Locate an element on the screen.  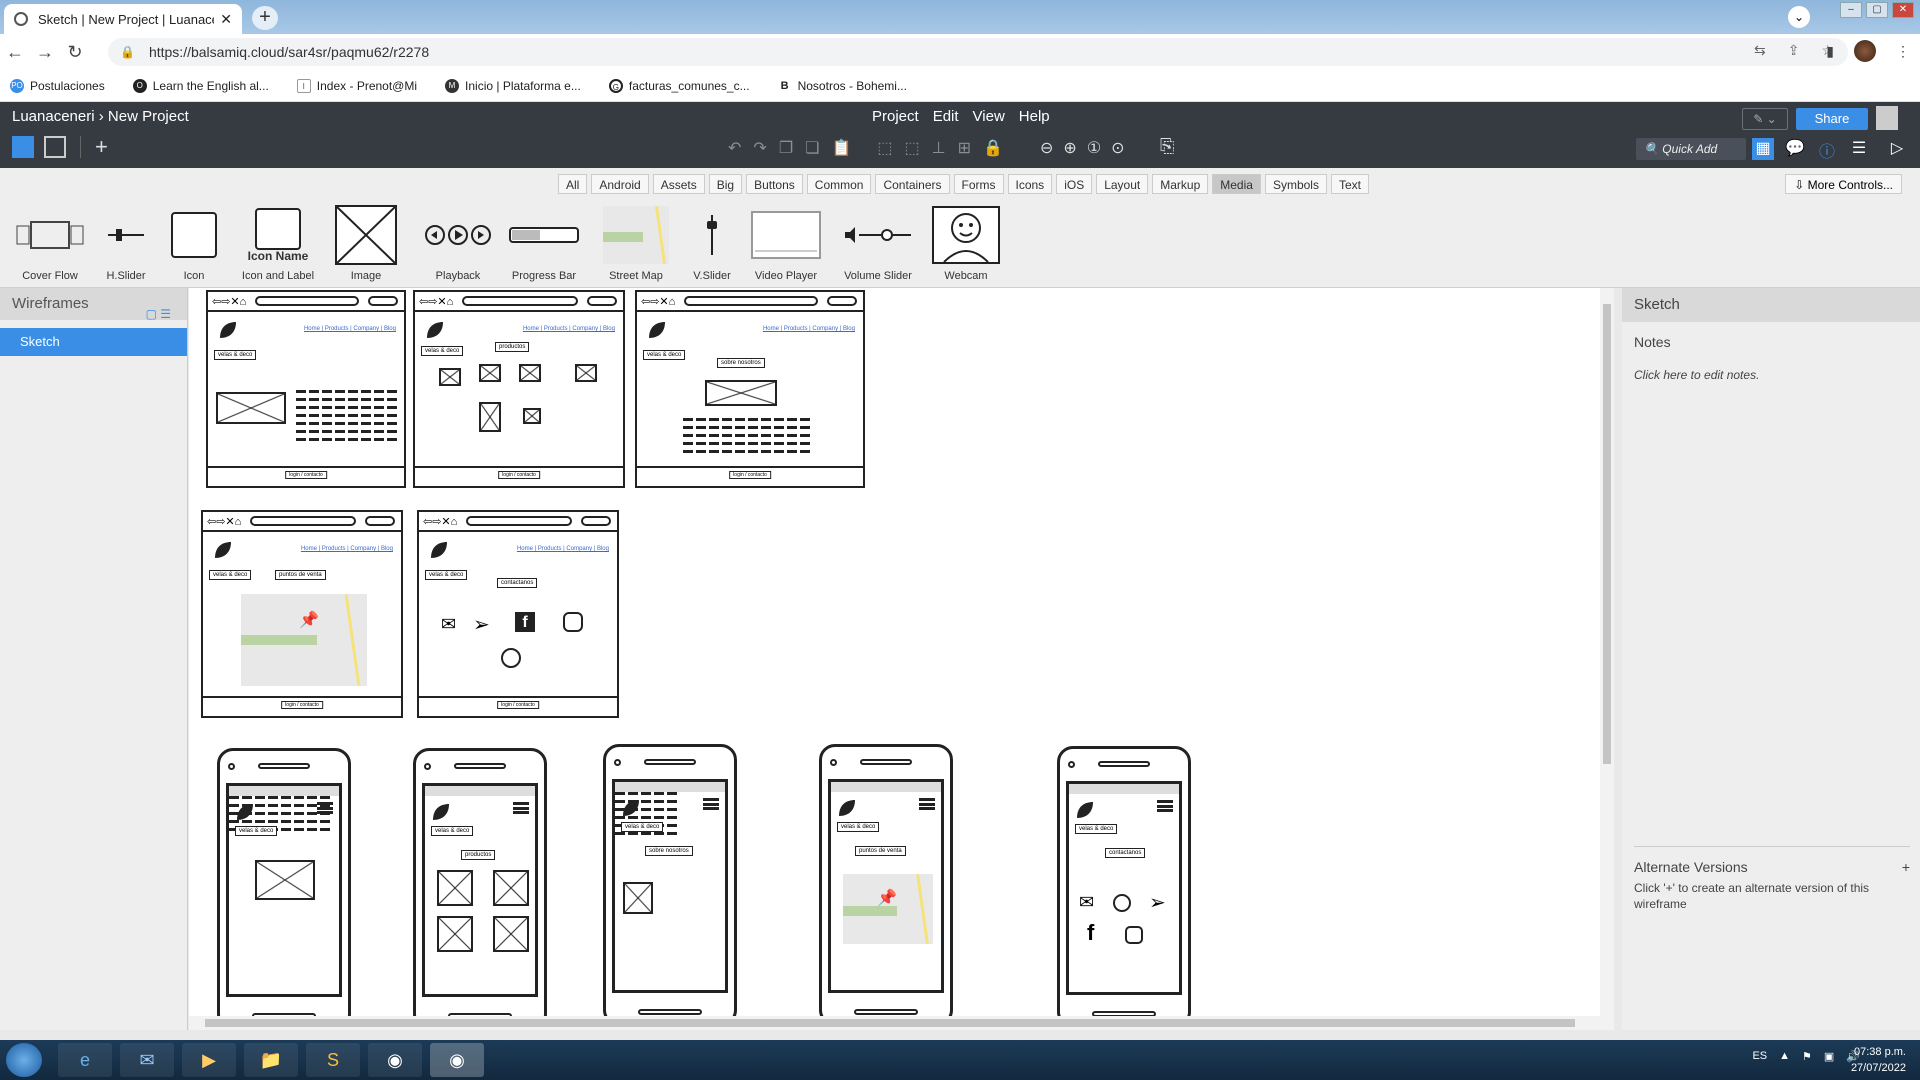
maximize-icon: ▢ is located at coordinates (1877, 10).